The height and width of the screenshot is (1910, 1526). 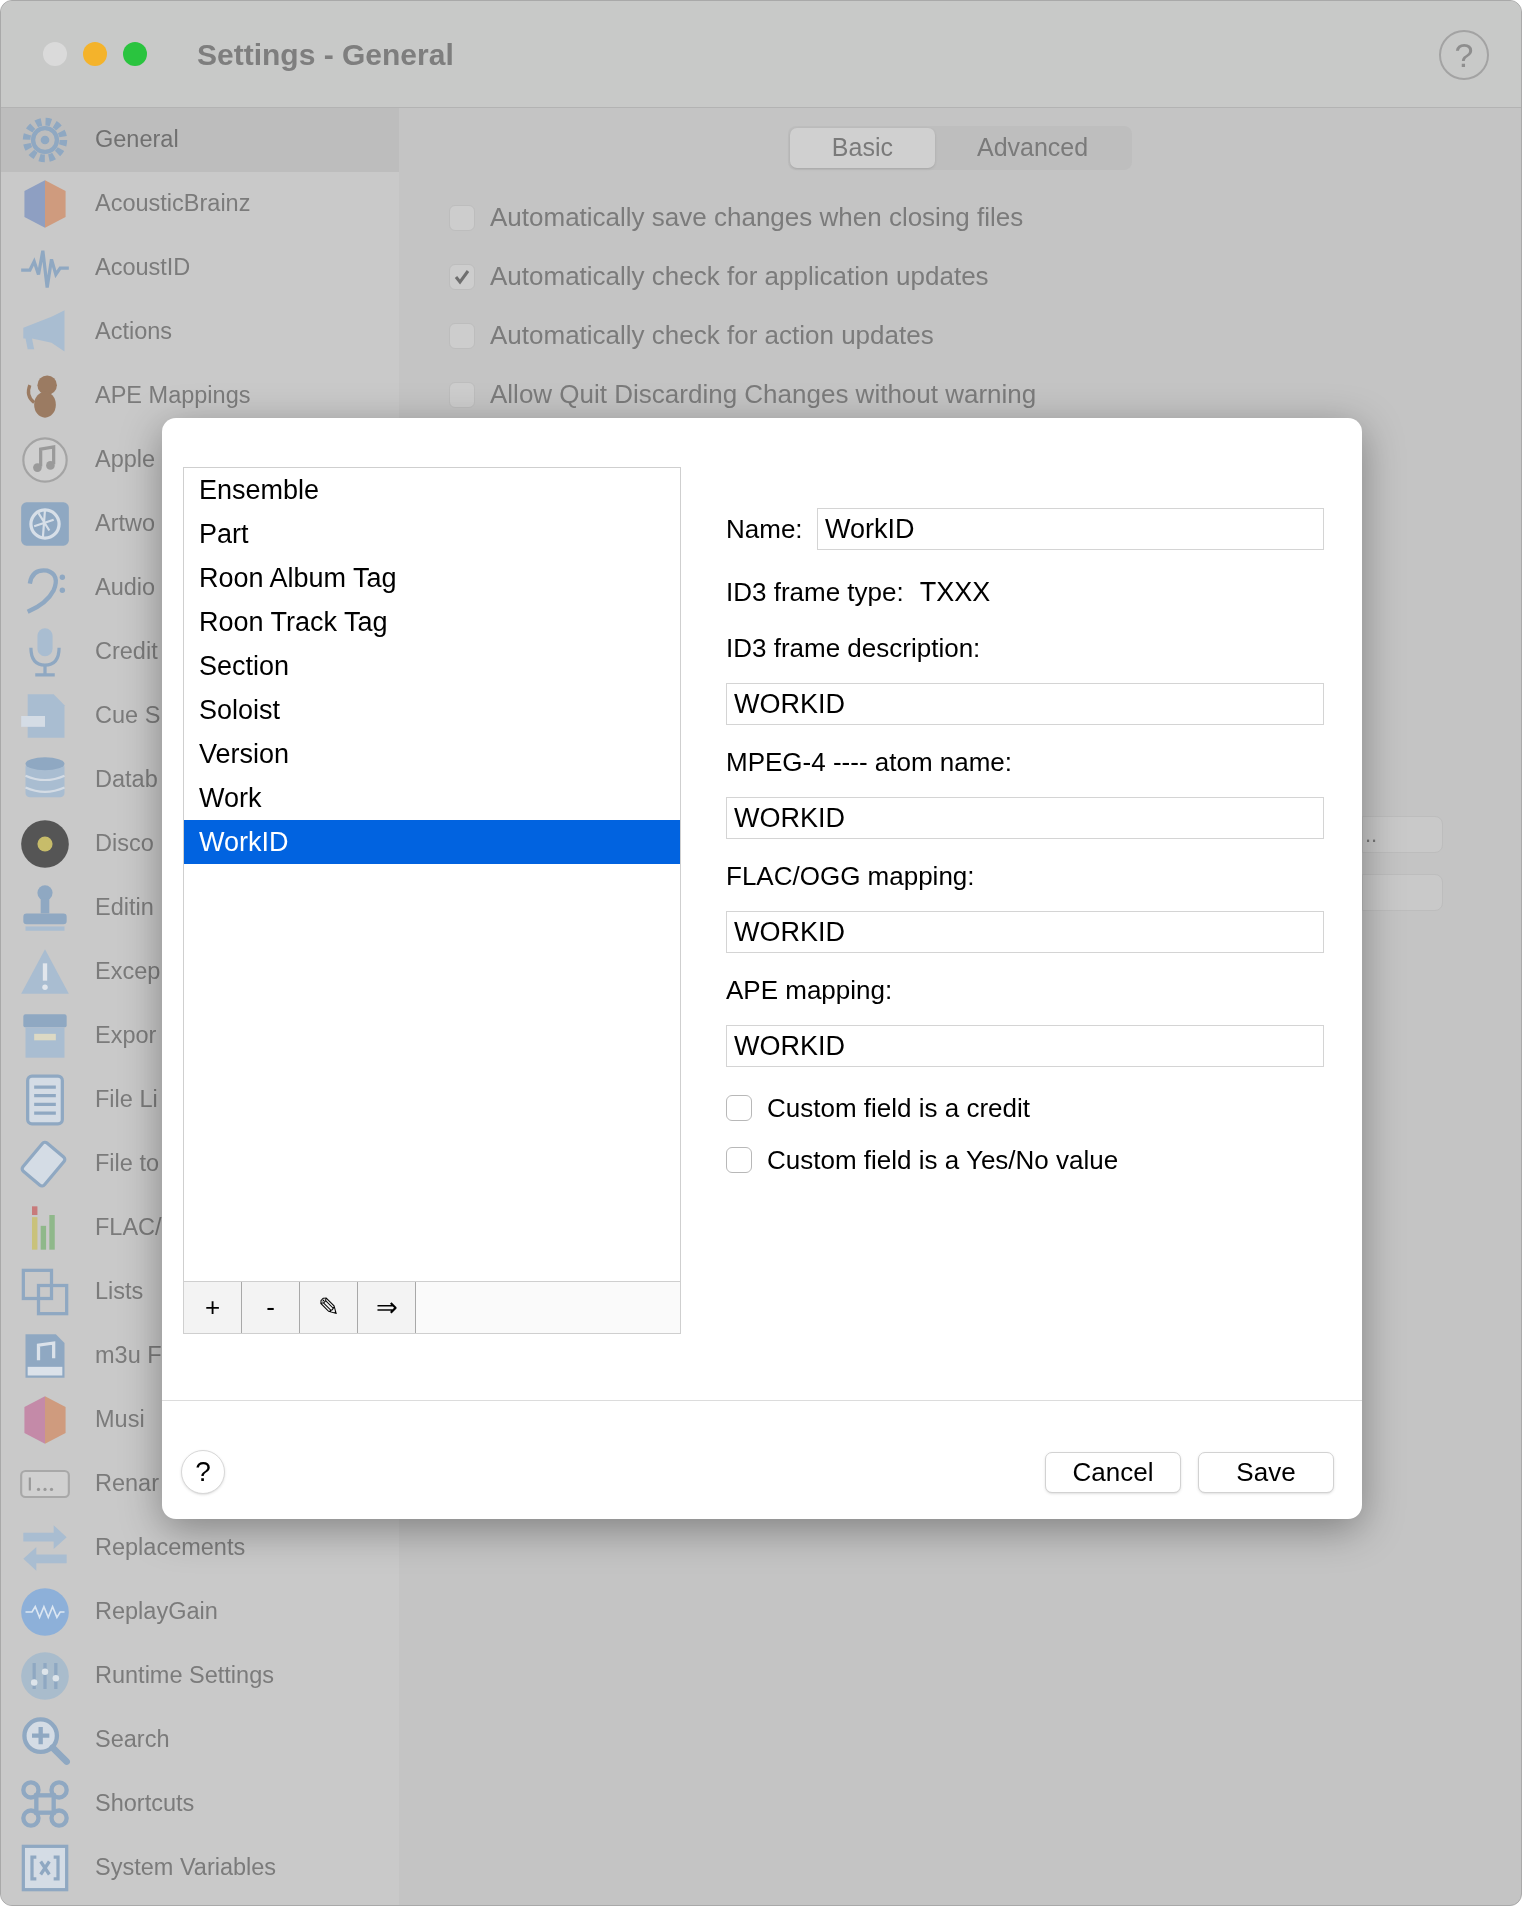 What do you see at coordinates (854, 648) in the screenshot?
I see `field-label: ID3 frame description:` at bounding box center [854, 648].